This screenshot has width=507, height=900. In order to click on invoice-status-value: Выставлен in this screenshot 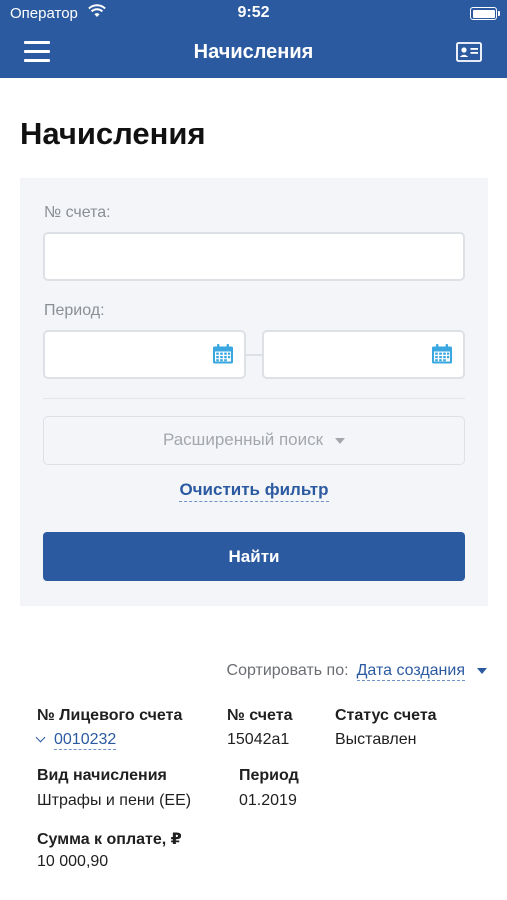, I will do `click(376, 739)`.